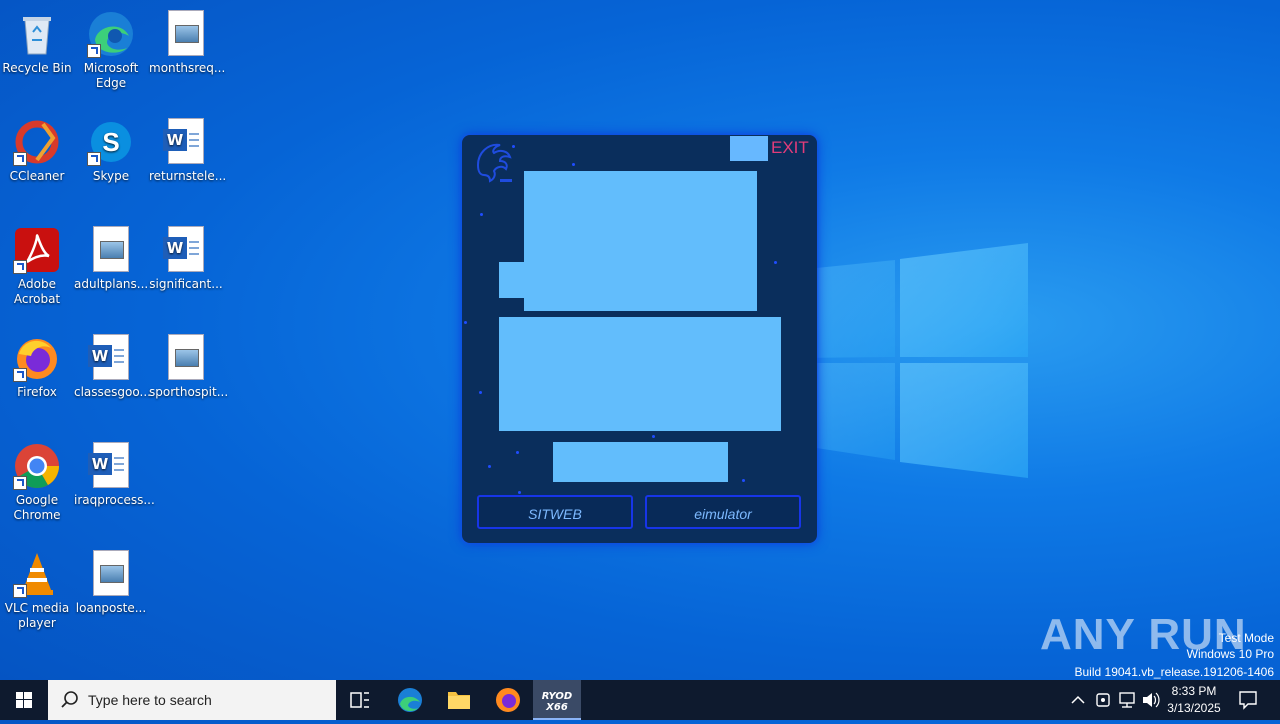 The height and width of the screenshot is (724, 1280). What do you see at coordinates (1246, 638) in the screenshot?
I see `test-mode-label: Test Mode` at bounding box center [1246, 638].